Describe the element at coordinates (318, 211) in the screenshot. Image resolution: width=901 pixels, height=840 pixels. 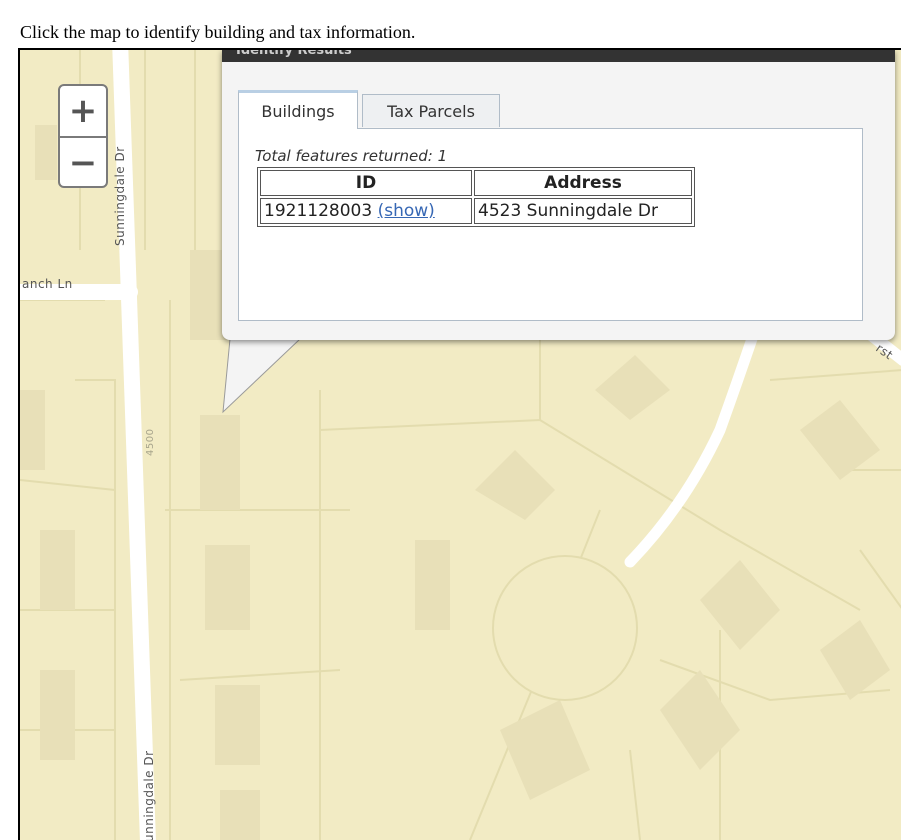
I see `building-id: 1921128003` at that location.